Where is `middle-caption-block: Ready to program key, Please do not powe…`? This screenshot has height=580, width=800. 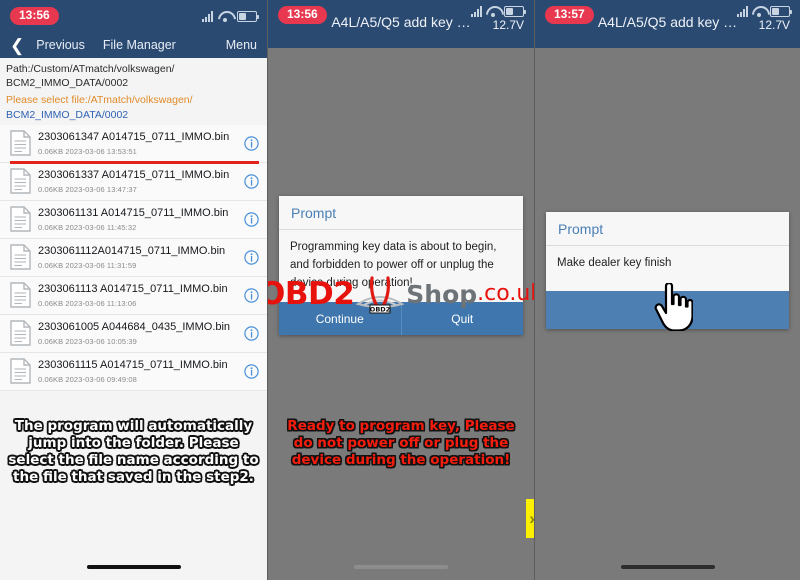 middle-caption-block: Ready to program key, Please do not powe… is located at coordinates (401, 443).